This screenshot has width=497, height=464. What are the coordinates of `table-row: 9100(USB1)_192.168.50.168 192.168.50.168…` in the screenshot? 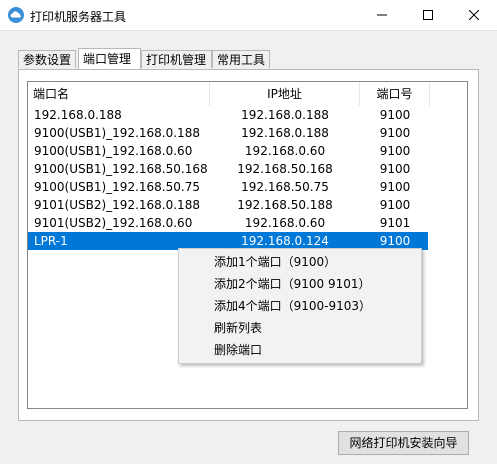 It's located at (228, 169).